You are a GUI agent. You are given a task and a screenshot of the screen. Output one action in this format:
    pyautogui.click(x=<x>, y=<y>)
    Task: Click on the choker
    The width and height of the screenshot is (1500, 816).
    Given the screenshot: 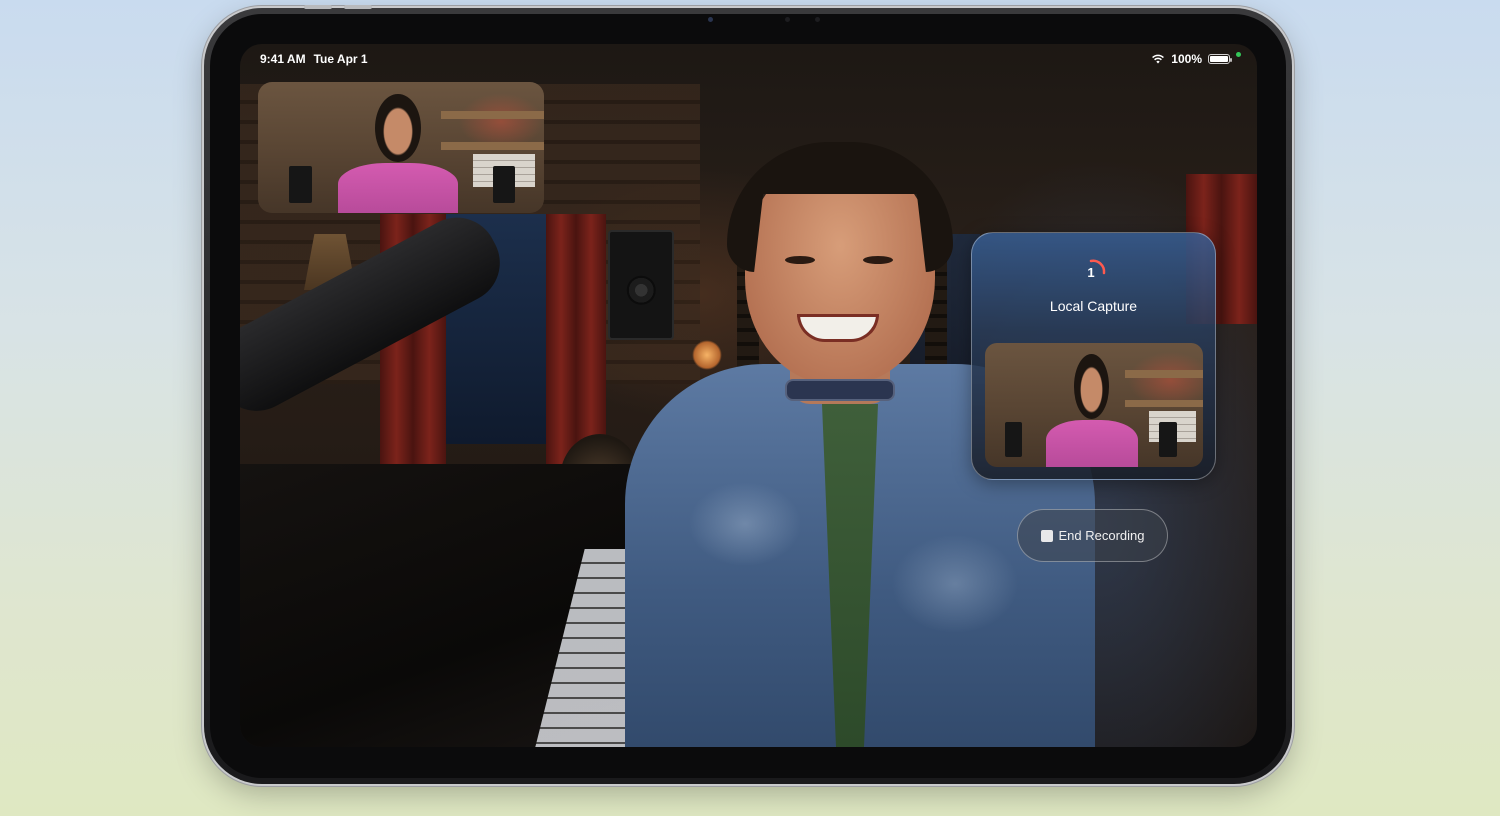 What is the action you would take?
    pyautogui.click(x=840, y=390)
    